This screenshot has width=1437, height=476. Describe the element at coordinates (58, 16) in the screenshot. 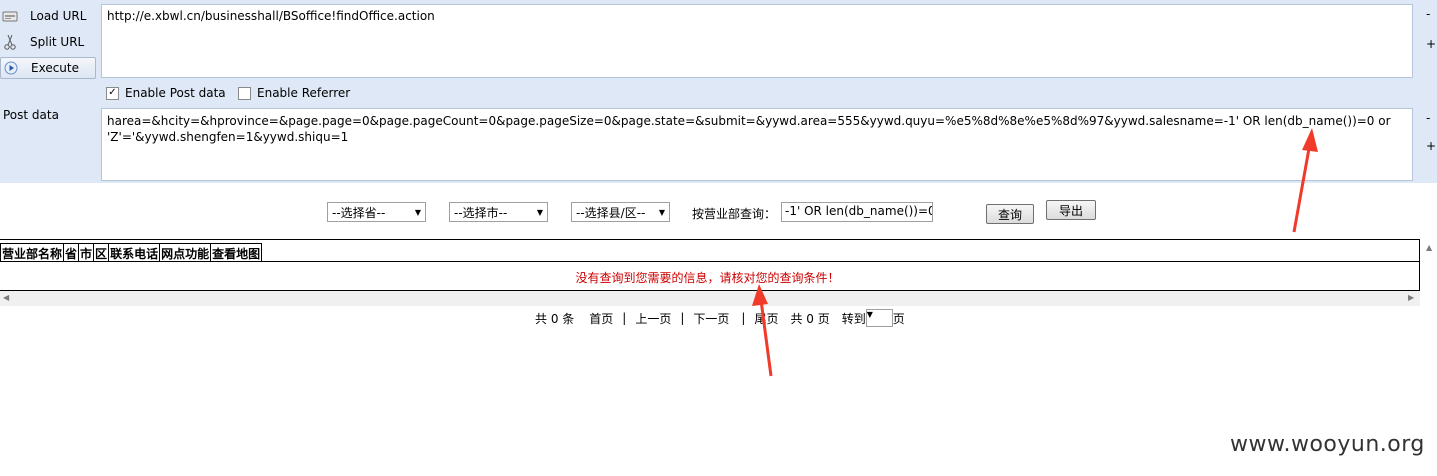

I see `load-url-label: Load URL` at that location.